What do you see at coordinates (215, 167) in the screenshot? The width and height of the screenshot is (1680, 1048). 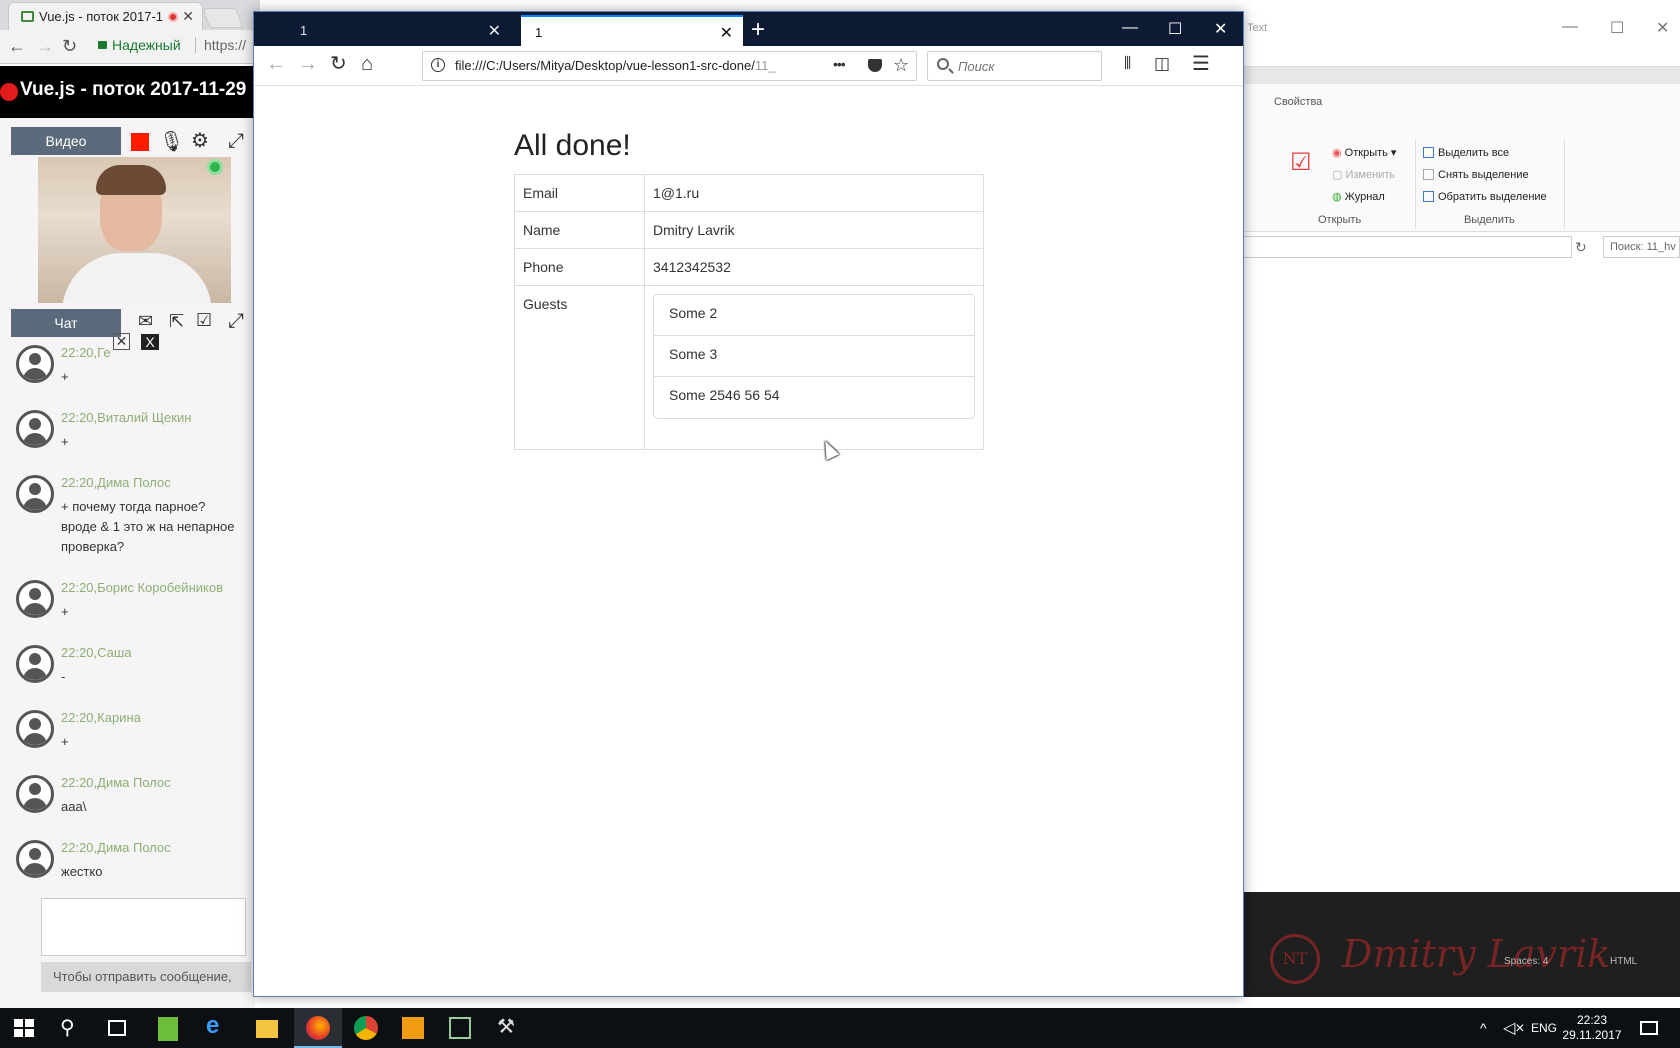 I see `live-status-icon` at bounding box center [215, 167].